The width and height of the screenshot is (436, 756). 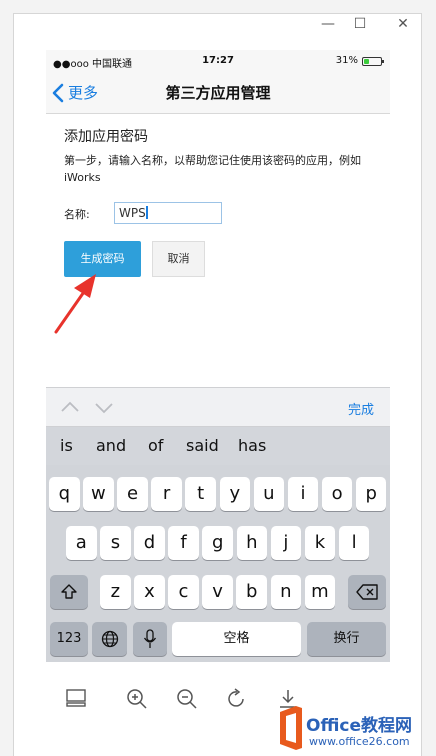 I want to click on key-q: q, so click(x=64, y=494).